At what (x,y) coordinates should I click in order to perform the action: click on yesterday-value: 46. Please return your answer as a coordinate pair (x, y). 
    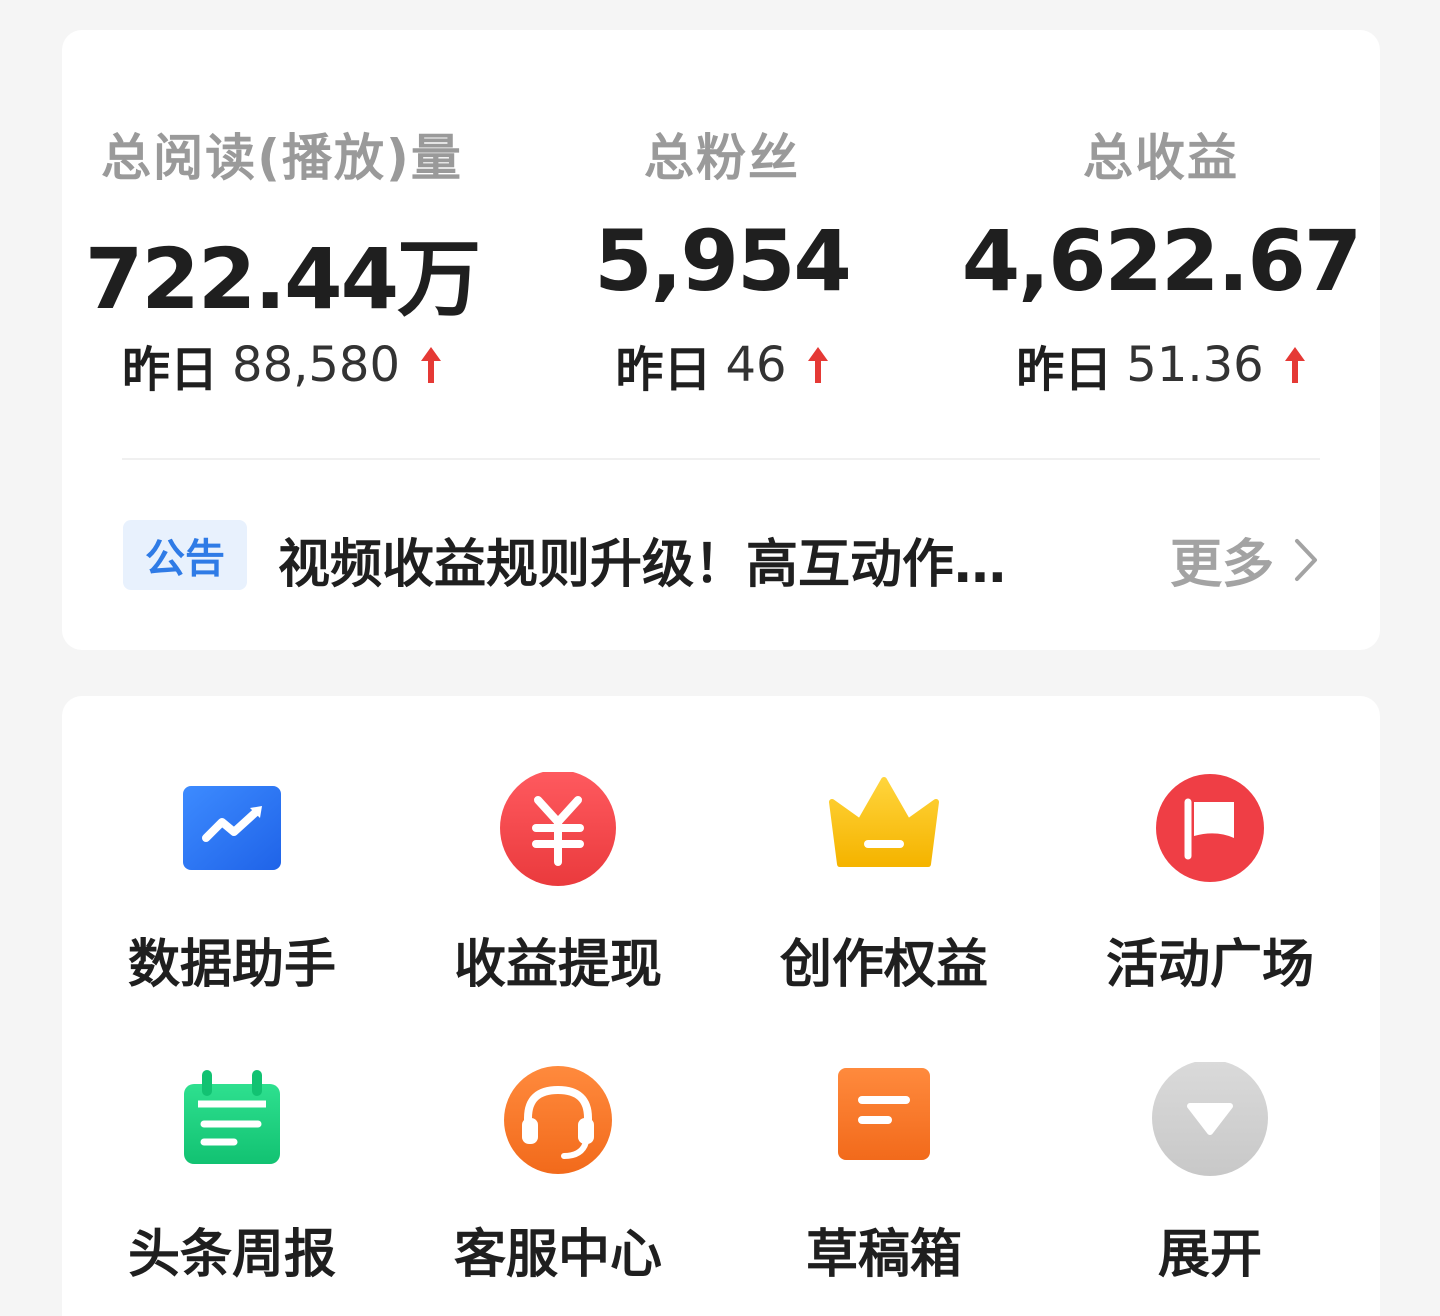
    Looking at the image, I should click on (756, 365).